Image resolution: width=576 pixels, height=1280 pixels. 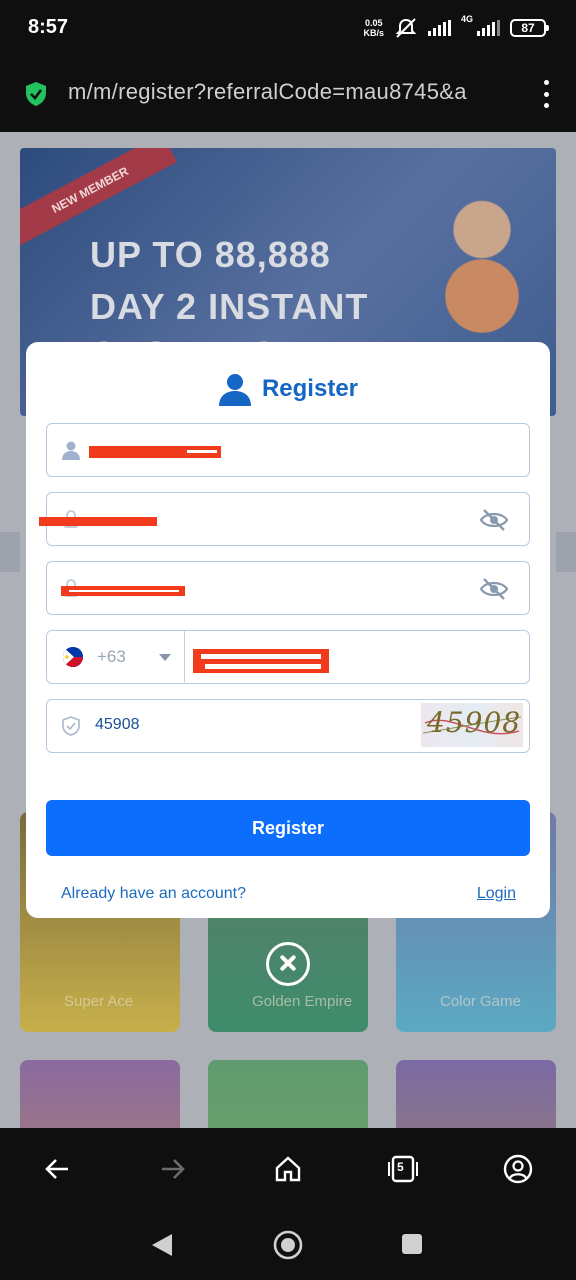 What do you see at coordinates (302, 1001) in the screenshot?
I see `game-tile-label: Golden Empire` at bounding box center [302, 1001].